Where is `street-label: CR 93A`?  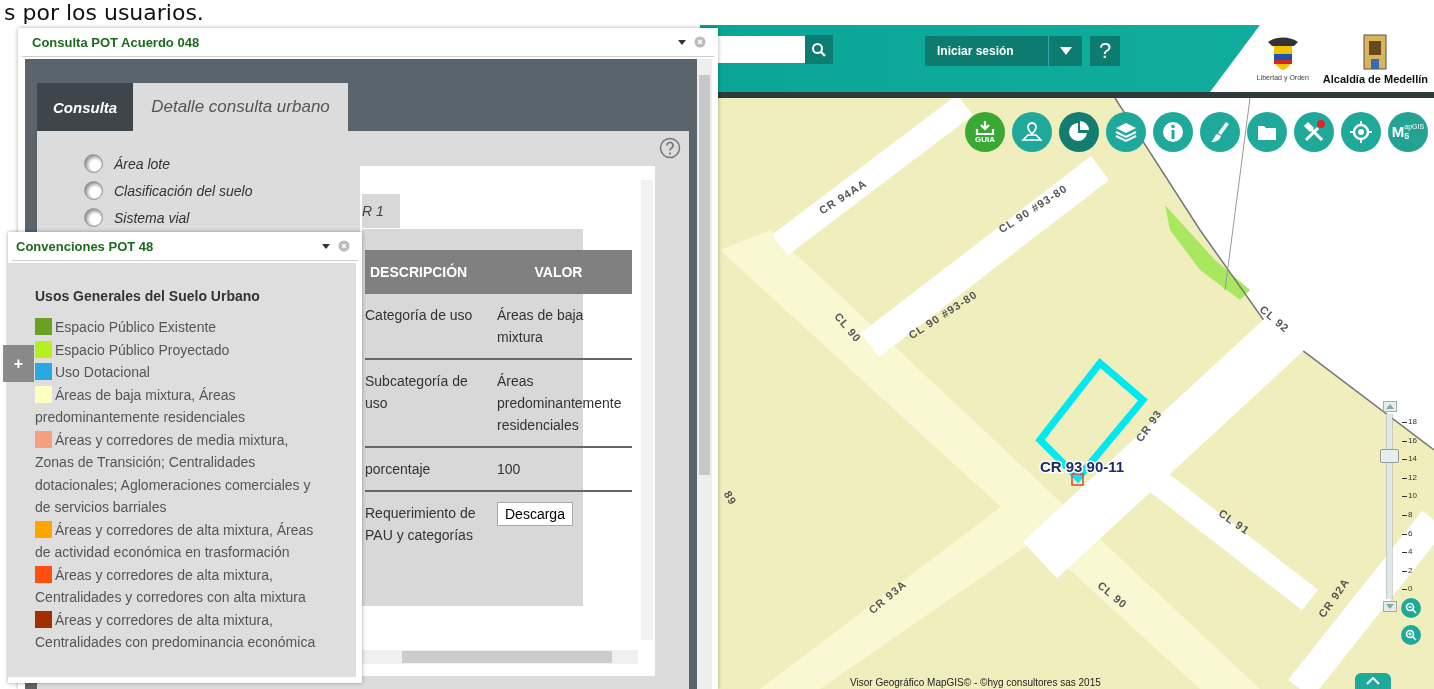 street-label: CR 93A is located at coordinates (887, 597).